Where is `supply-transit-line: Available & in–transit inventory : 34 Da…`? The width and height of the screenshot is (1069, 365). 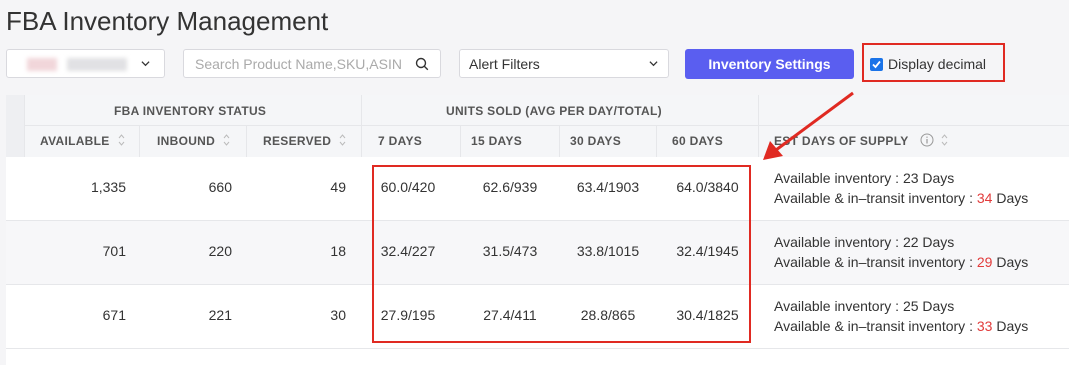 supply-transit-line: Available & in–transit inventory : 34 Da… is located at coordinates (901, 198).